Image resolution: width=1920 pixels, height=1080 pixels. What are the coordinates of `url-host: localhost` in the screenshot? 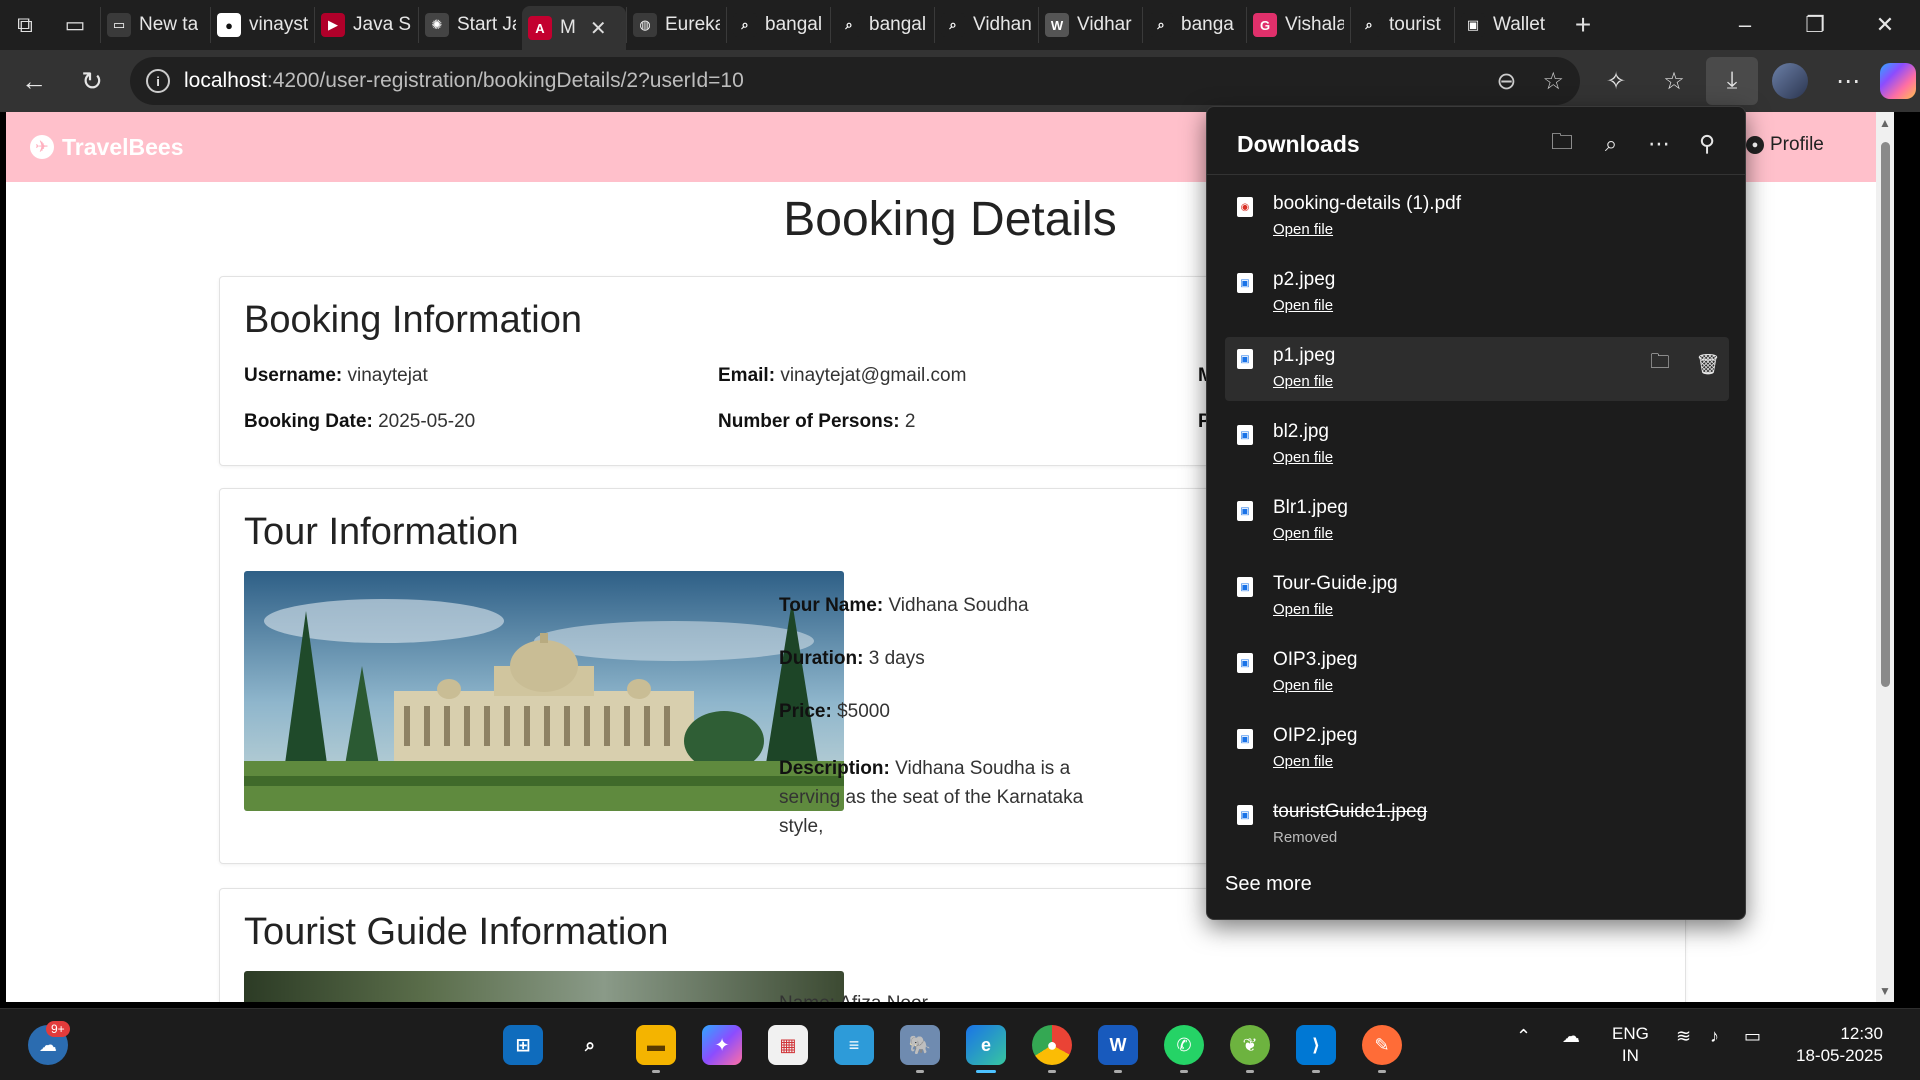 It's located at (225, 80).